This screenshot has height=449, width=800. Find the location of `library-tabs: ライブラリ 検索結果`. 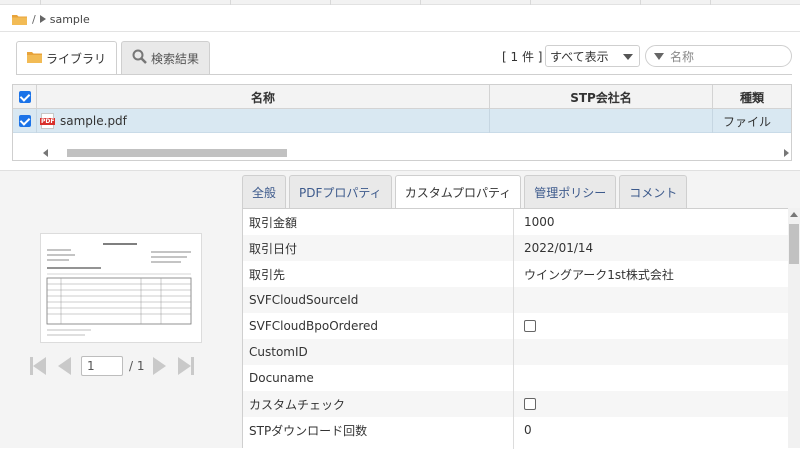

library-tabs: ライブラリ 検索結果 is located at coordinates (115, 58).